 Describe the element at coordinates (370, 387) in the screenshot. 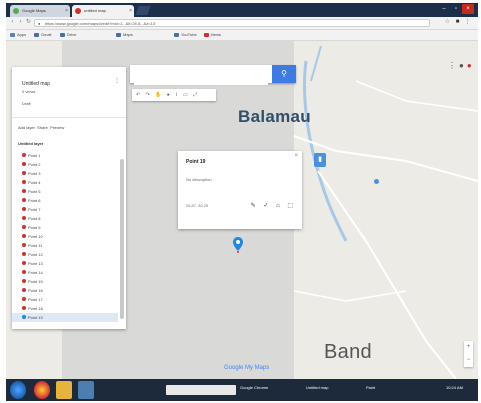

I see `taskbar-item: Paint` at that location.